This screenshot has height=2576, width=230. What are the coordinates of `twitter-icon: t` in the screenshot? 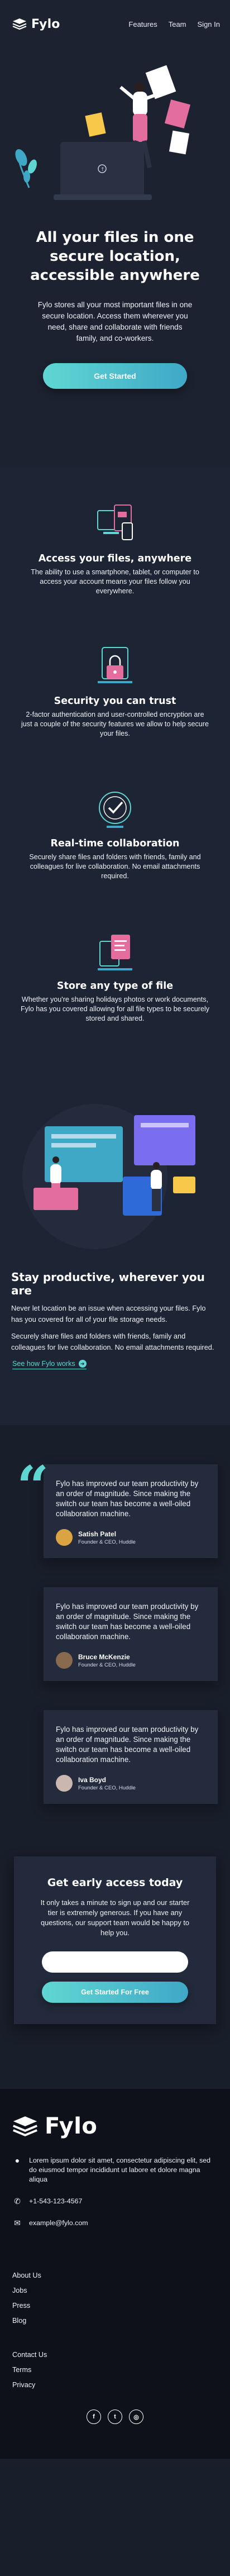 It's located at (115, 2417).